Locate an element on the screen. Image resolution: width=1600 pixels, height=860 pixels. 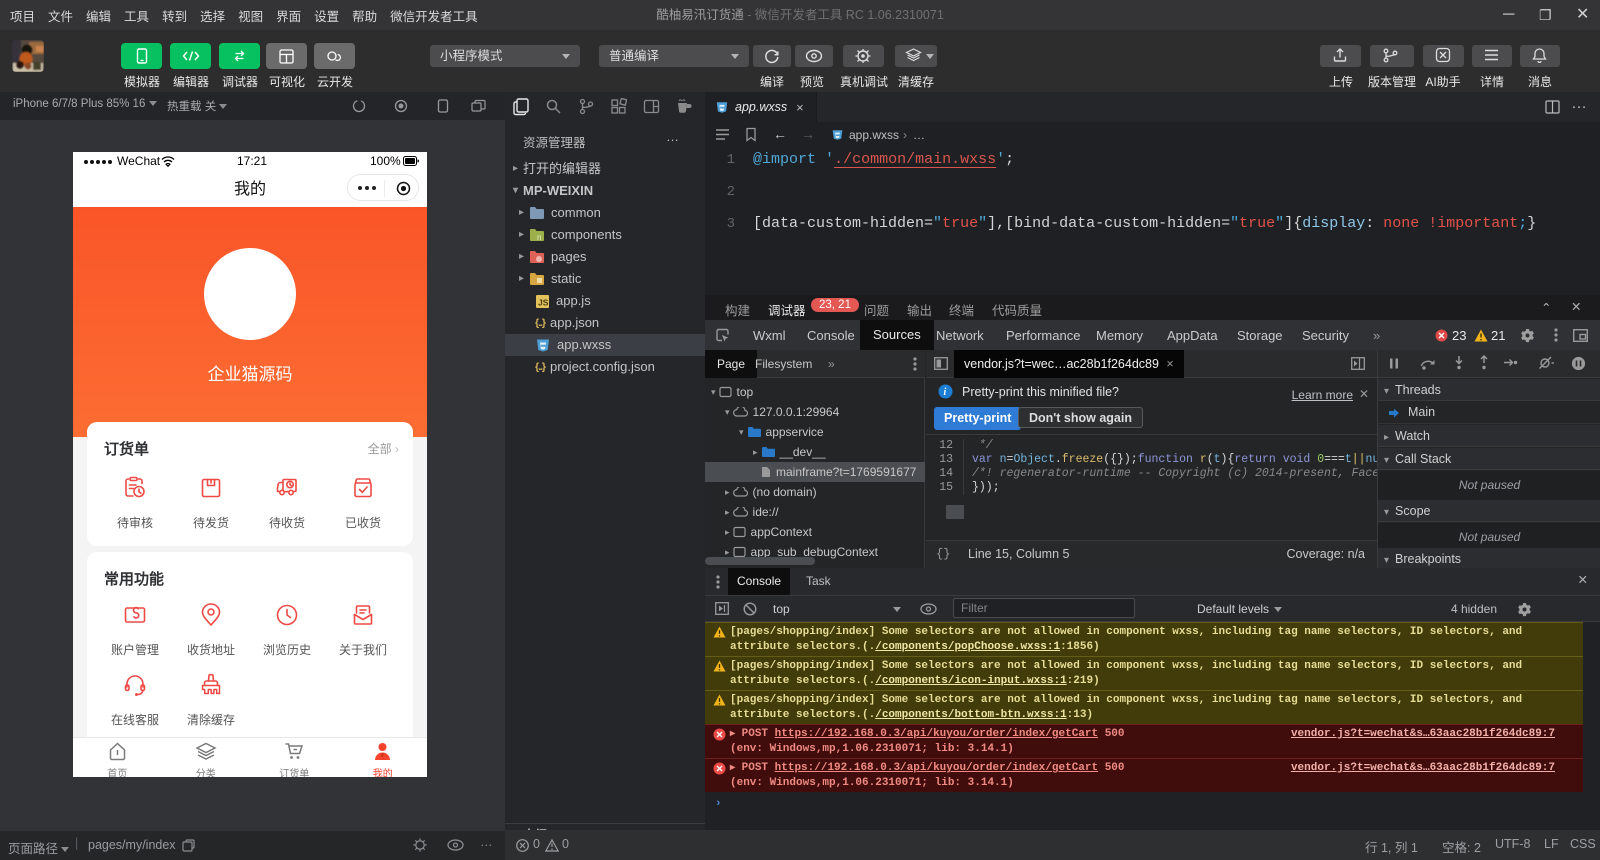
svg-text: JS is located at coordinates (543, 302).